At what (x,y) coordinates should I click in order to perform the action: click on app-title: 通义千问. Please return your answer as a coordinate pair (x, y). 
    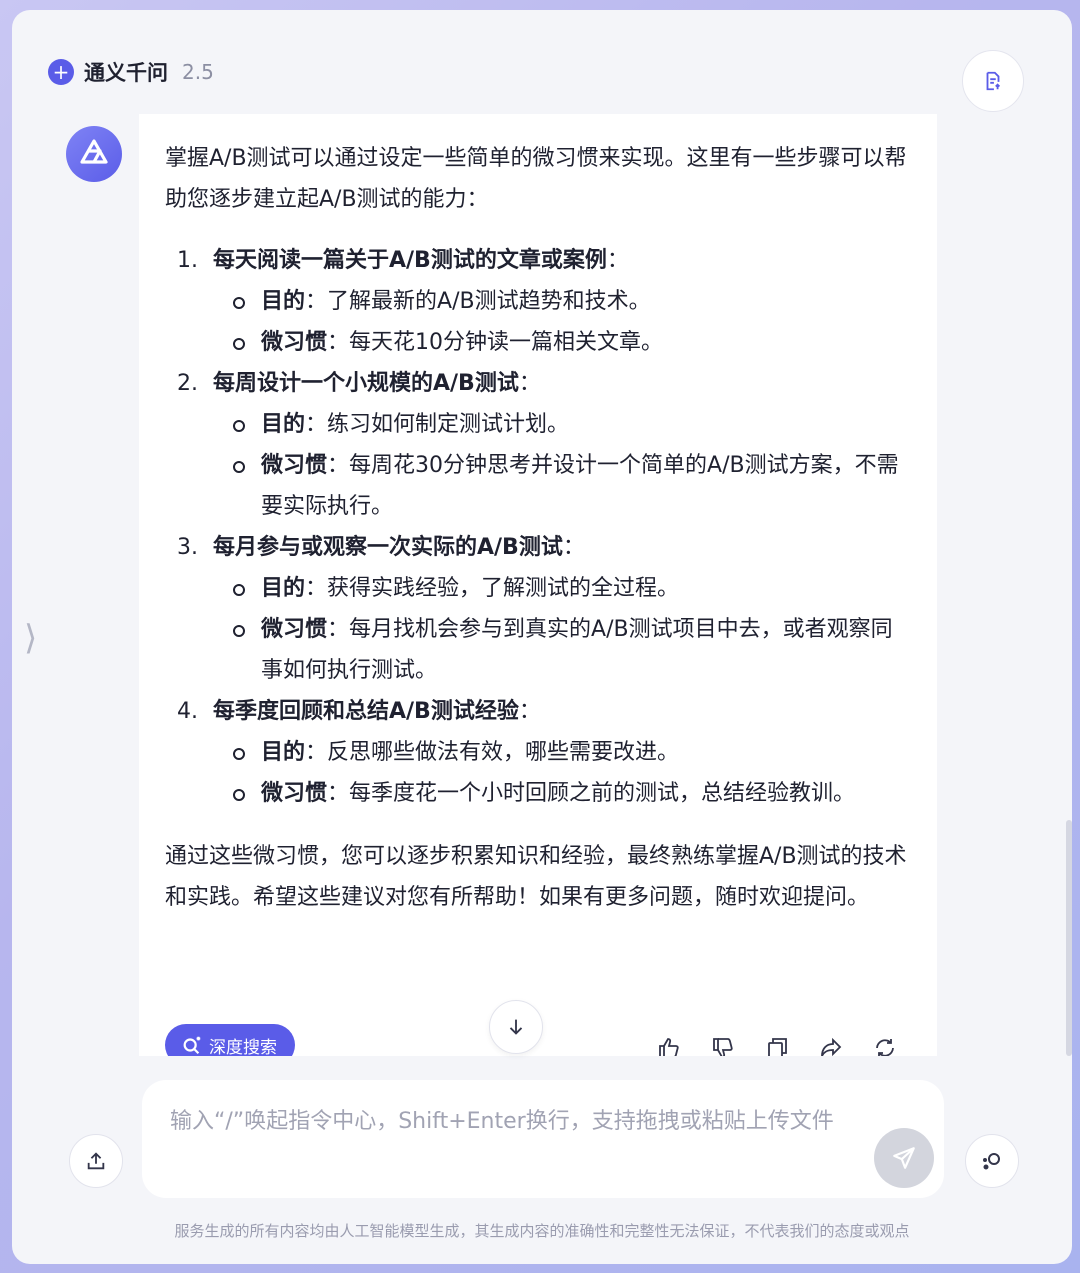
    Looking at the image, I should click on (126, 73).